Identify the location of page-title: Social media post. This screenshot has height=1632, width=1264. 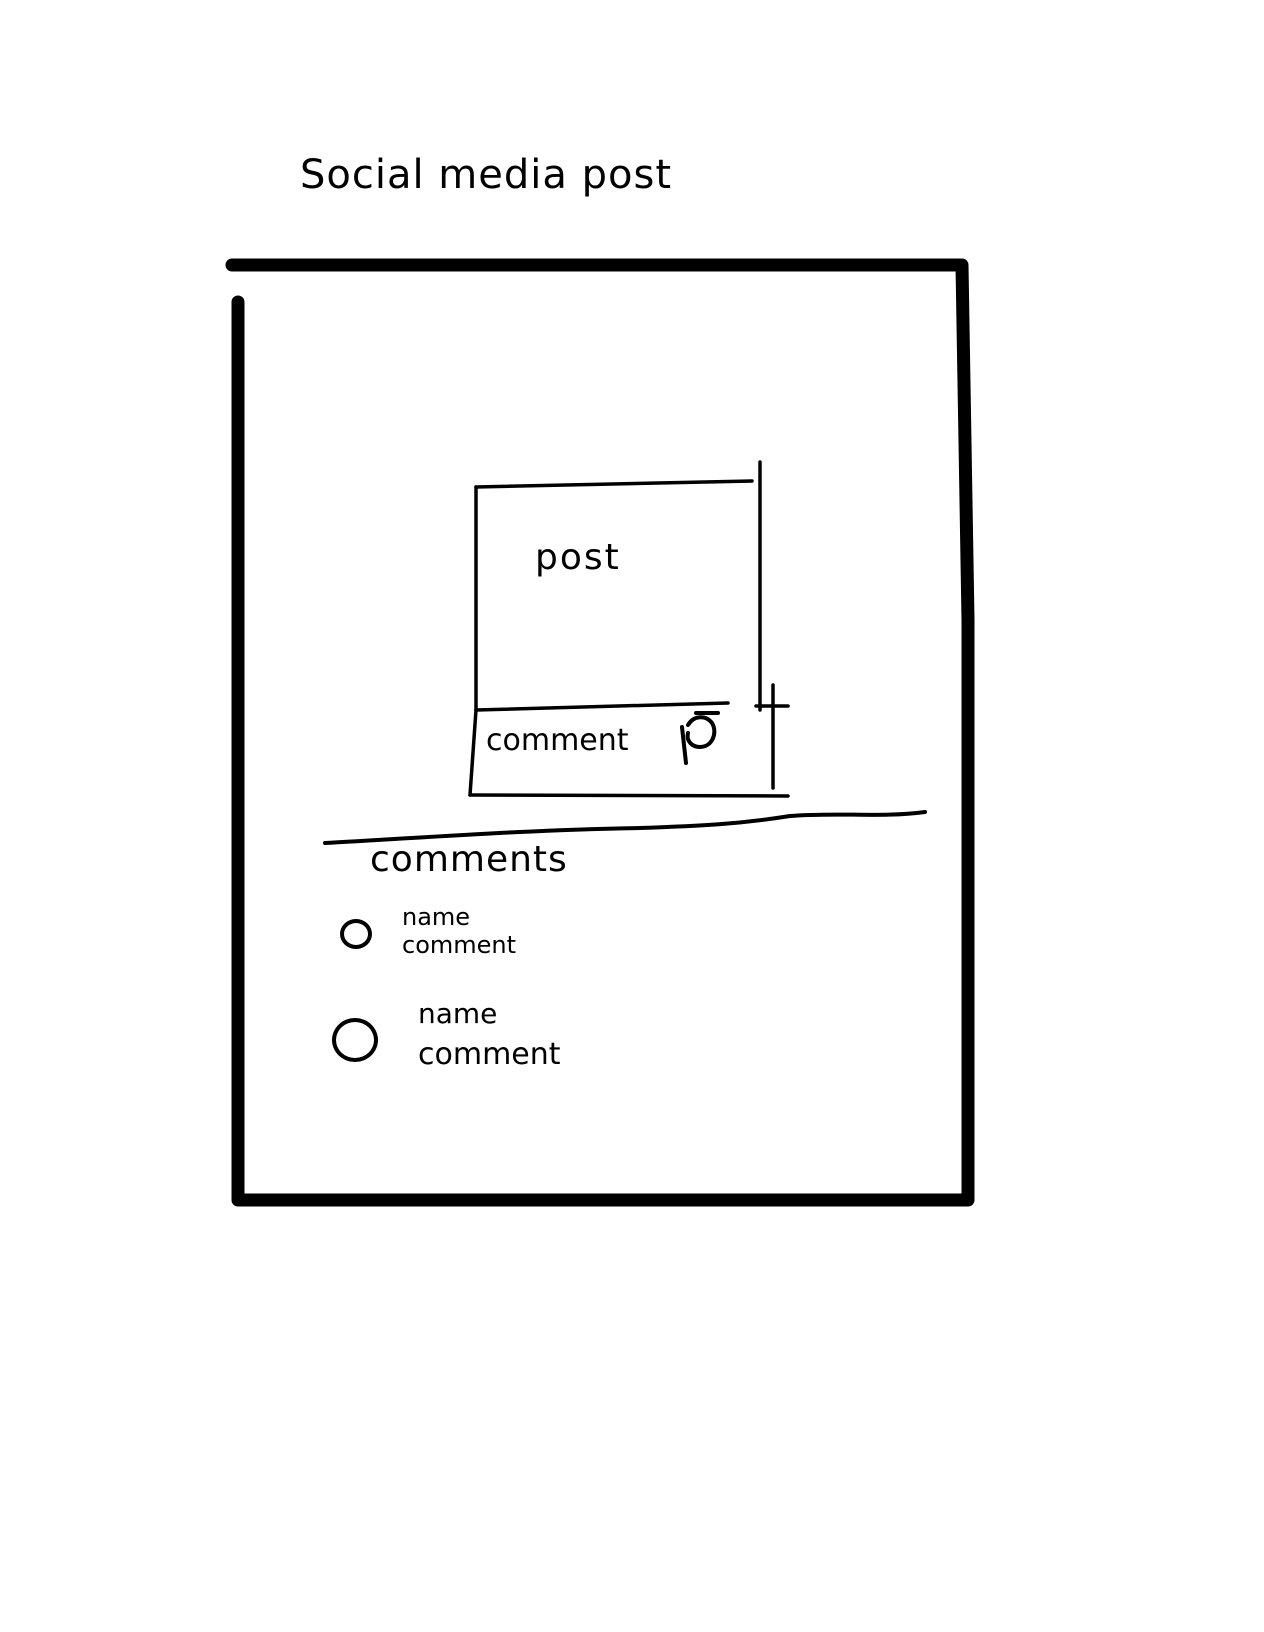
(486, 175).